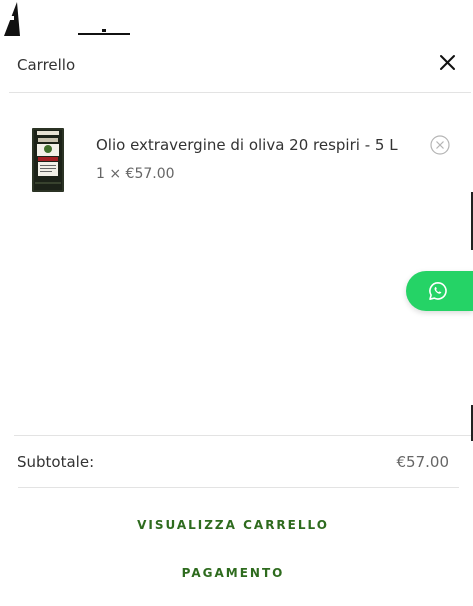 This screenshot has height=606, width=473. Describe the element at coordinates (238, 487) in the screenshot. I see `subtotal-divider-bottom` at that location.